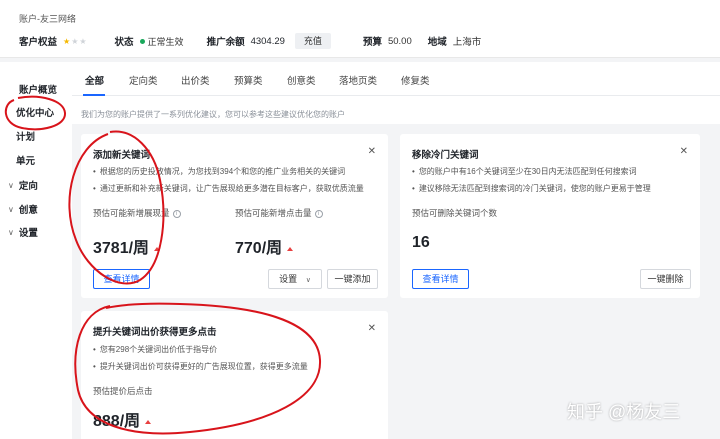 Image resolution: width=720 pixels, height=439 pixels. I want to click on sidebar-item-label: 单元, so click(26, 161).